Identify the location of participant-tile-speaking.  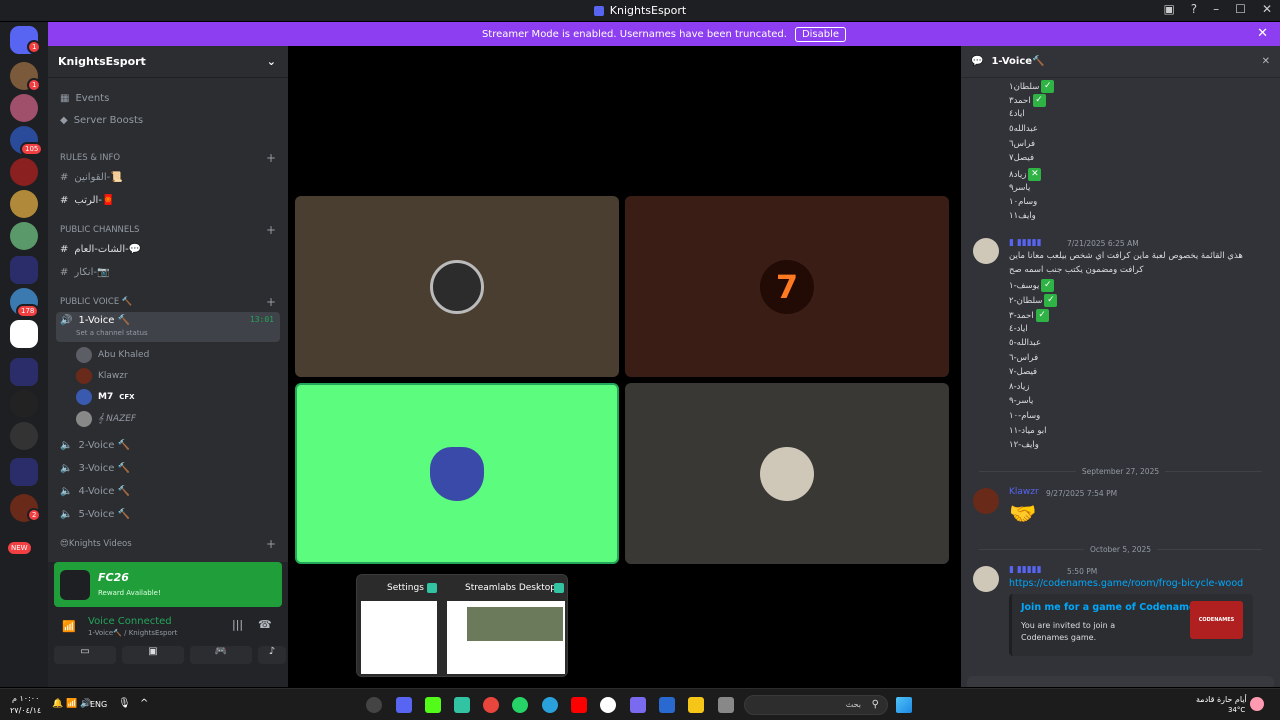
(457, 473).